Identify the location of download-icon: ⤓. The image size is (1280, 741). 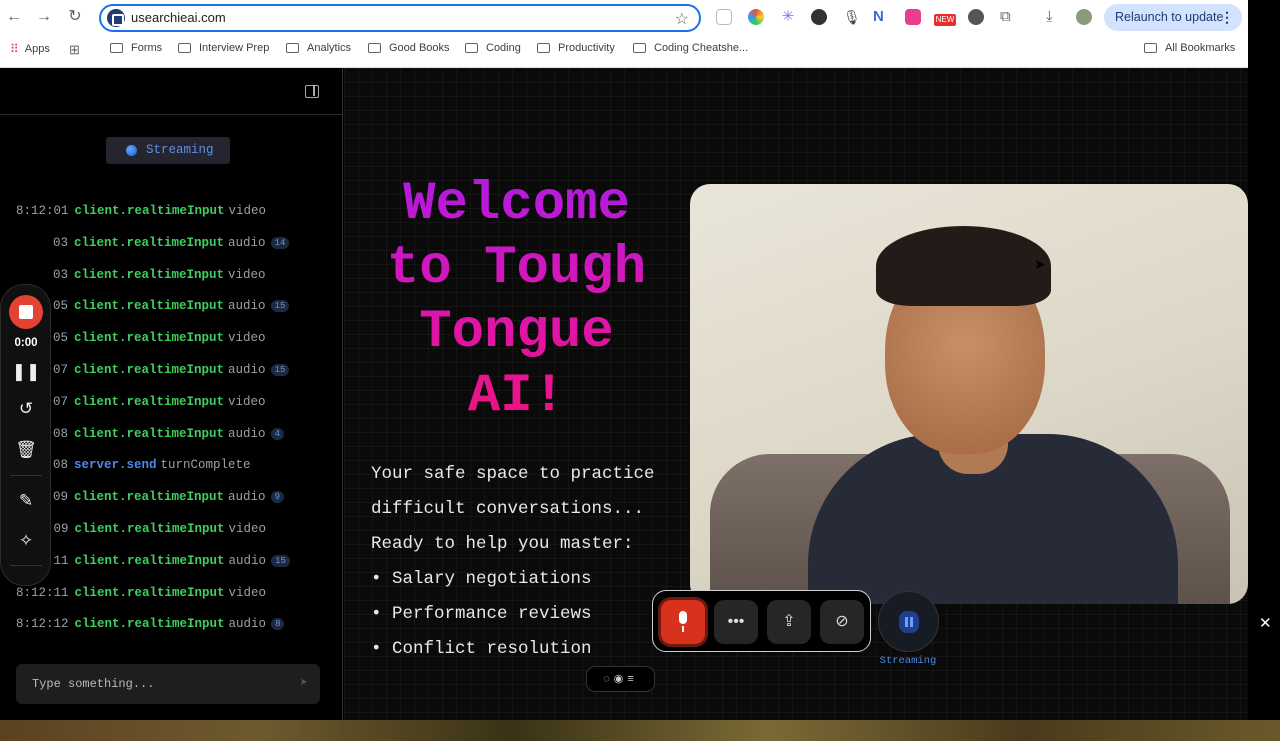
(1054, 17).